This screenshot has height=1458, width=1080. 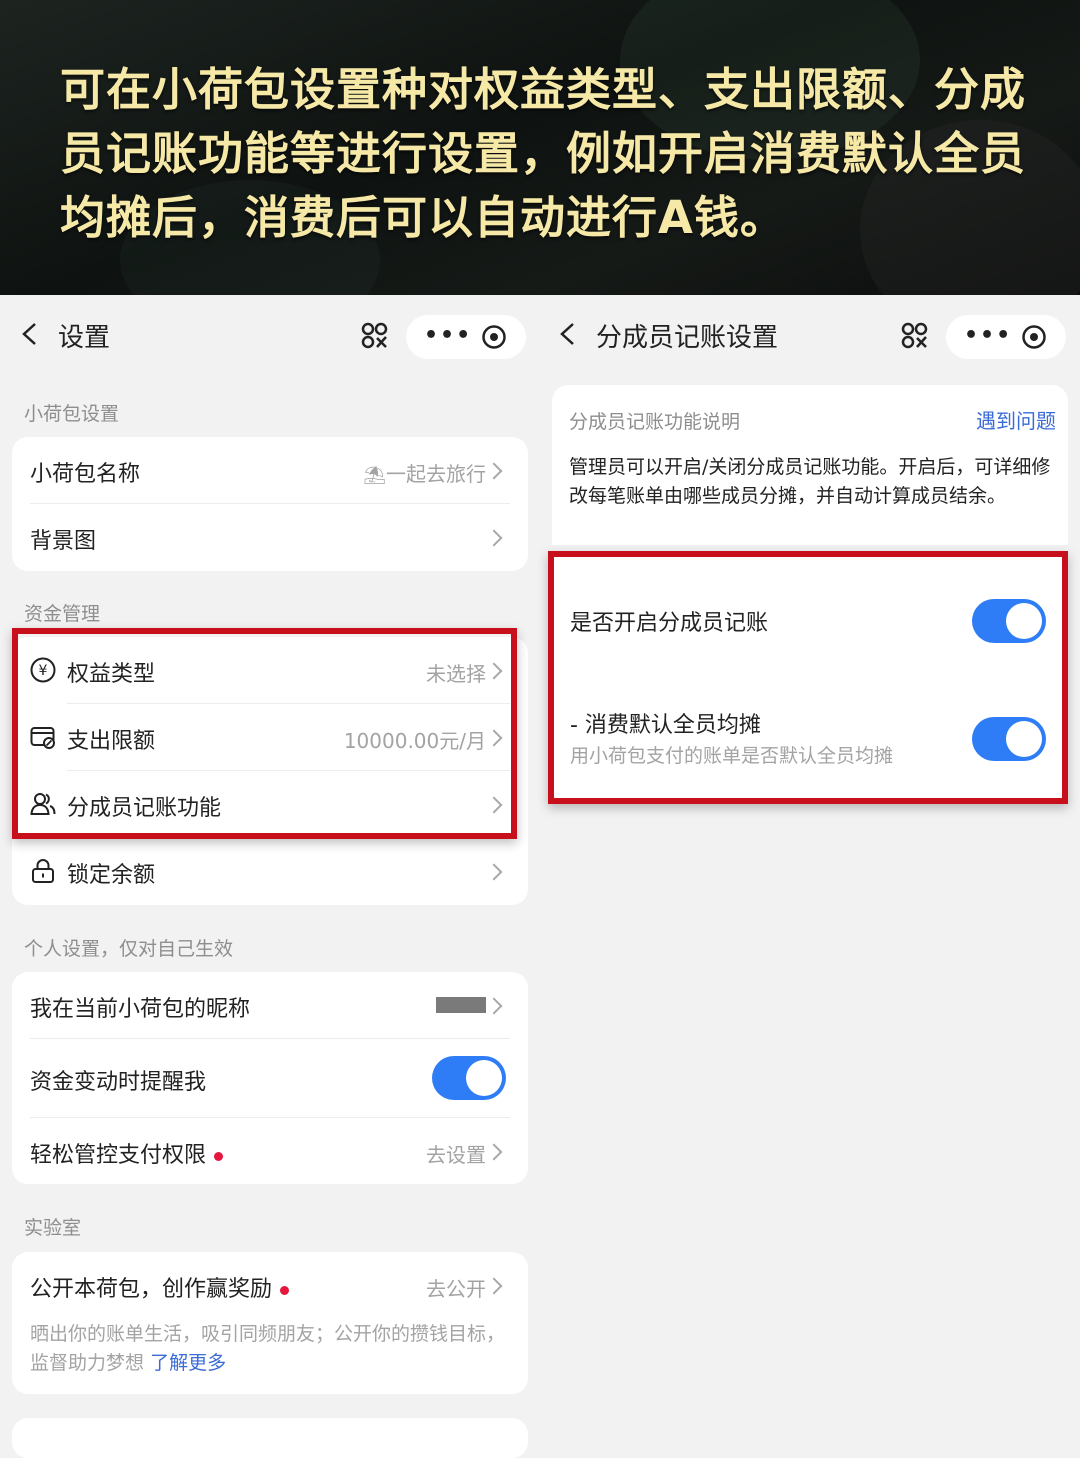 I want to click on nav-bar: 设置 •••, so click(x=270, y=337).